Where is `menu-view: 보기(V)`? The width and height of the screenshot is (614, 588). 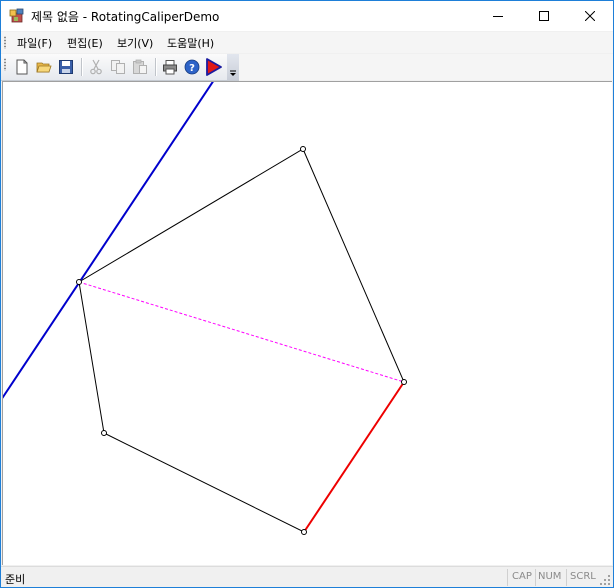 menu-view: 보기(V) is located at coordinates (135, 43).